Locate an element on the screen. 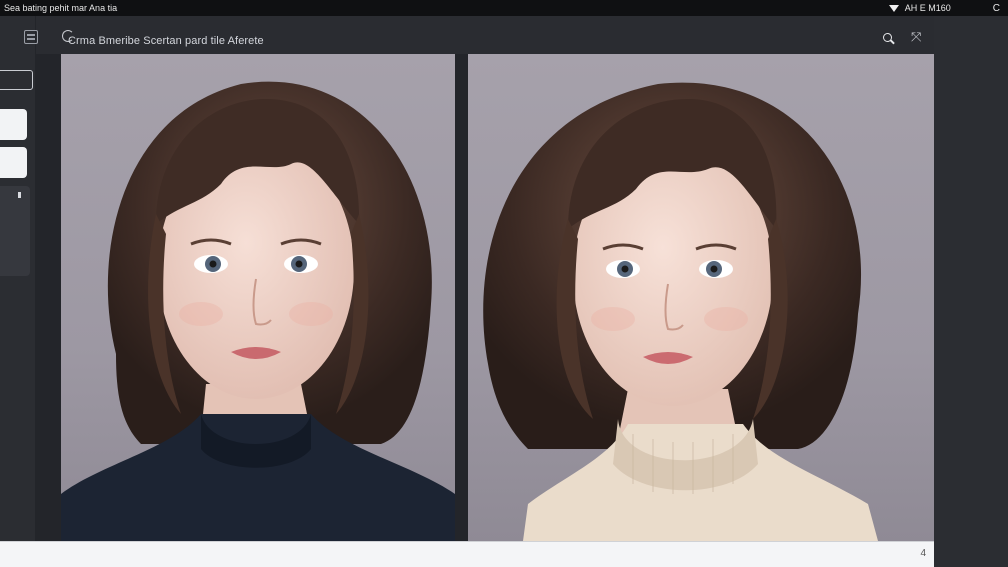 Image resolution: width=1008 pixels, height=567 pixels. left-sidebar is located at coordinates (18, 278).